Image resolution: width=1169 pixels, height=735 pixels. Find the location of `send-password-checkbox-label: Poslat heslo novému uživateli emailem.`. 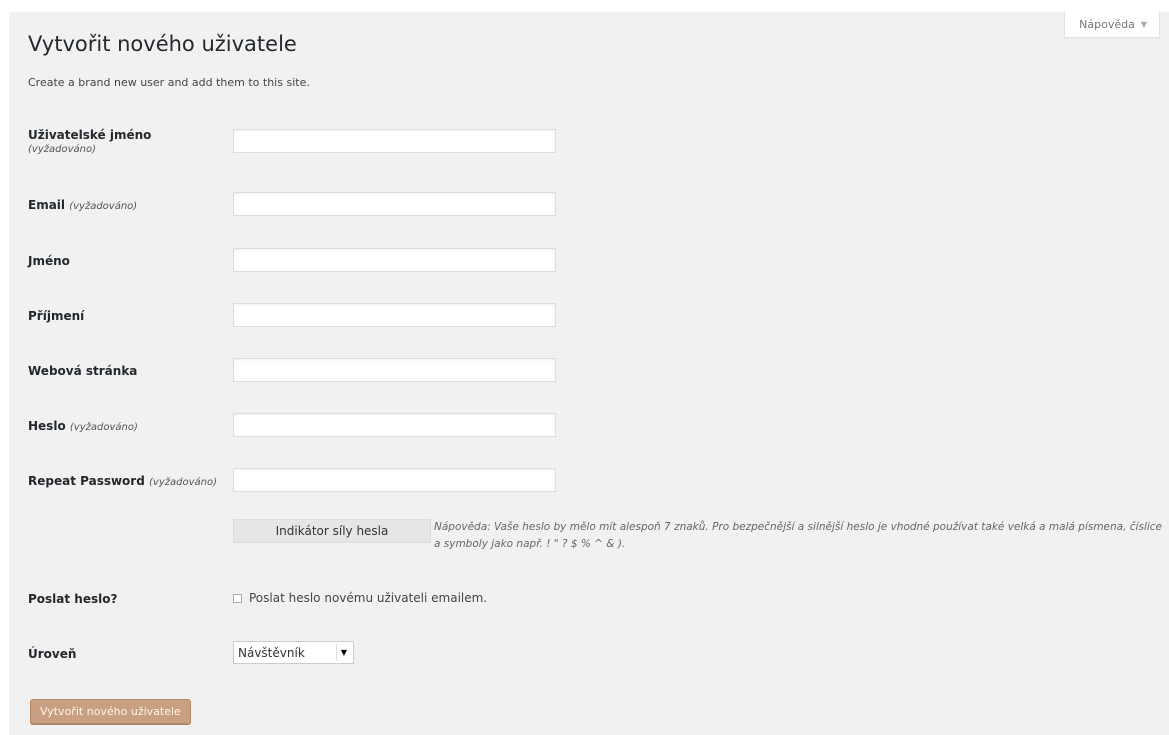

send-password-checkbox-label: Poslat heslo novému uživateli emailem. is located at coordinates (368, 598).